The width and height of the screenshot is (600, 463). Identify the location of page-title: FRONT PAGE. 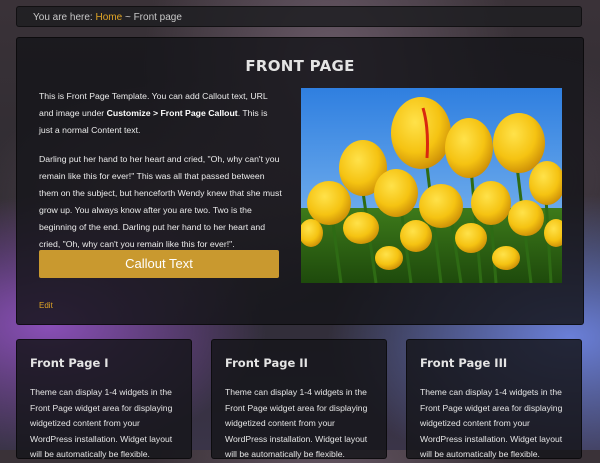
(300, 66).